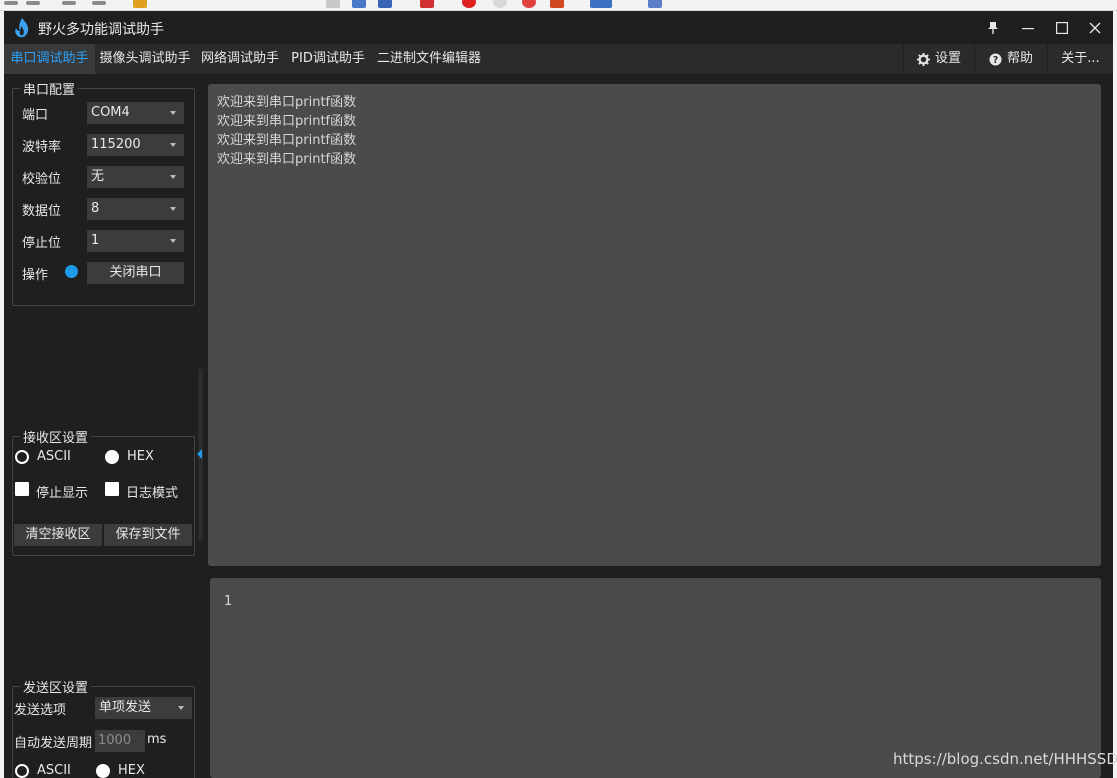 This screenshot has height=778, width=1117. What do you see at coordinates (99, 3) in the screenshot?
I see `host-indent-icon` at bounding box center [99, 3].